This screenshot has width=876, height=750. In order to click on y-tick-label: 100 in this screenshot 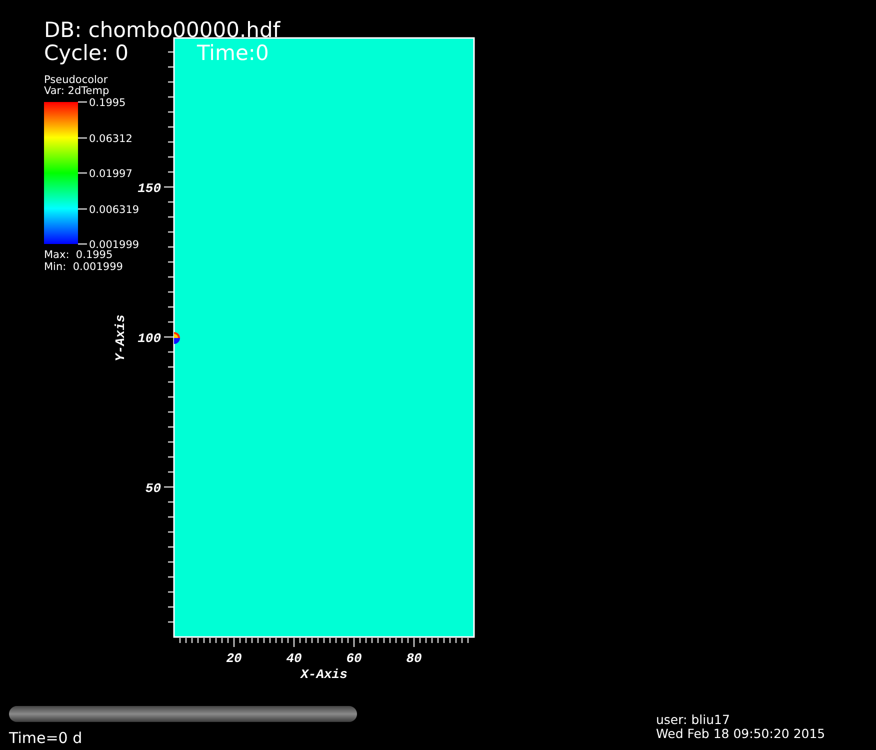, I will do `click(149, 338)`.